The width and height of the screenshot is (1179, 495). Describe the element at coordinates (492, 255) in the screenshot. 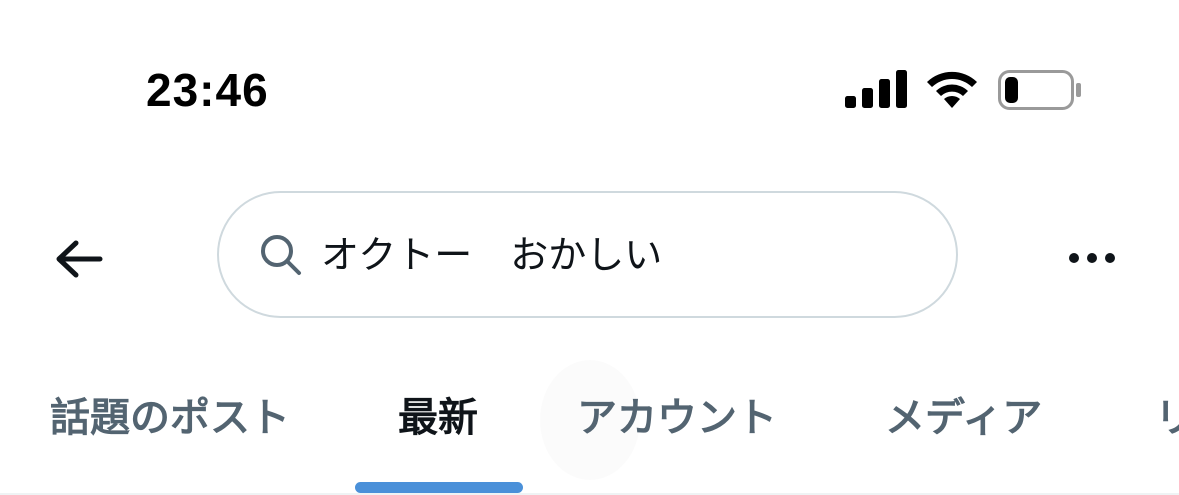

I see `search-query: オクトー おかしい` at that location.